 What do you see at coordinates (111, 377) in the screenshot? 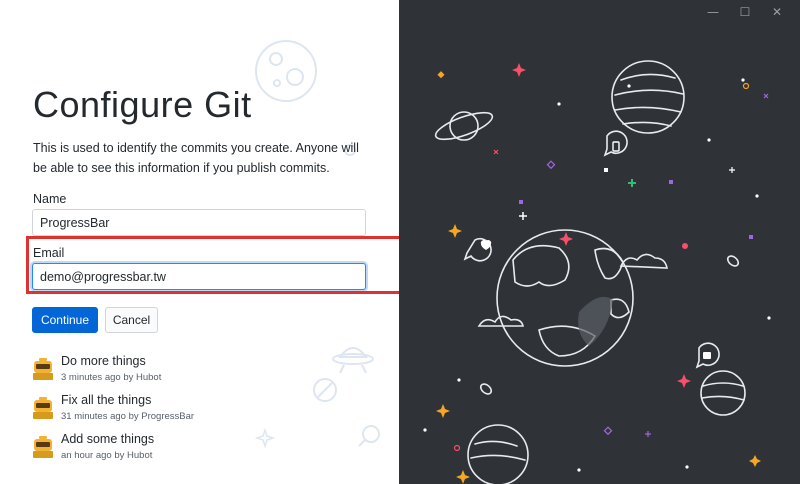
I see `commit-meta: 3 minutes ago by Hubot` at bounding box center [111, 377].